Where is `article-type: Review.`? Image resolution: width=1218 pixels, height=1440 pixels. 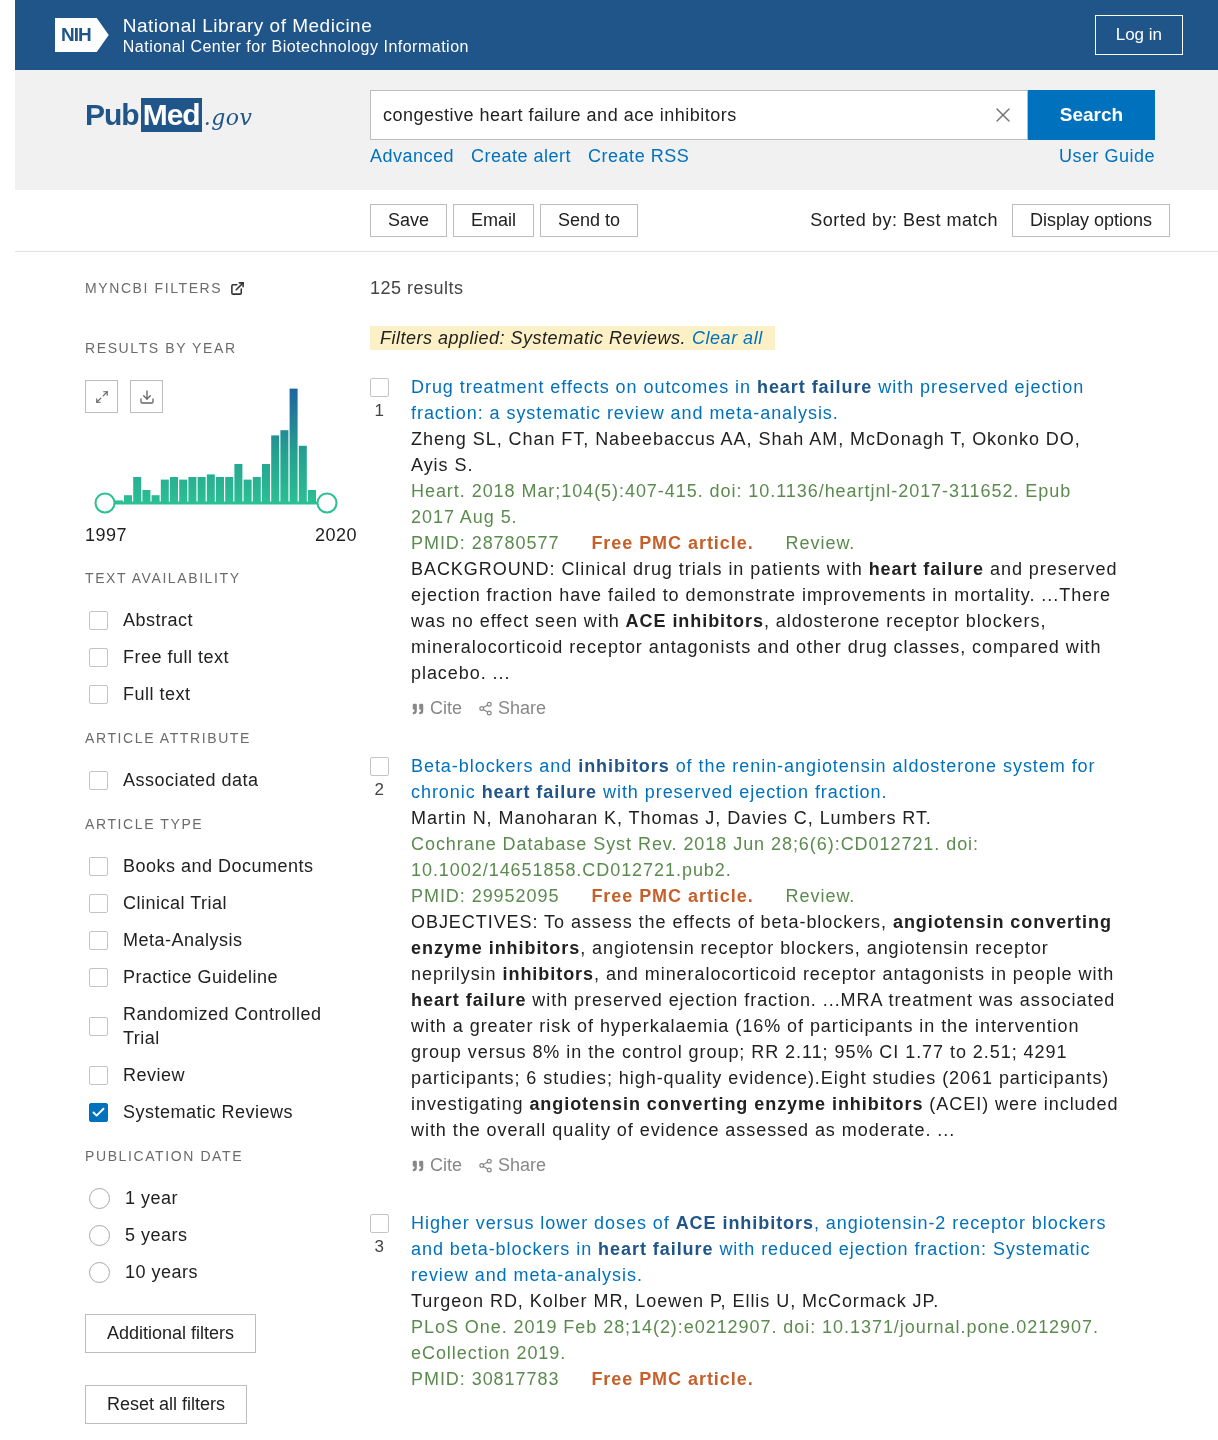 article-type: Review. is located at coordinates (820, 896).